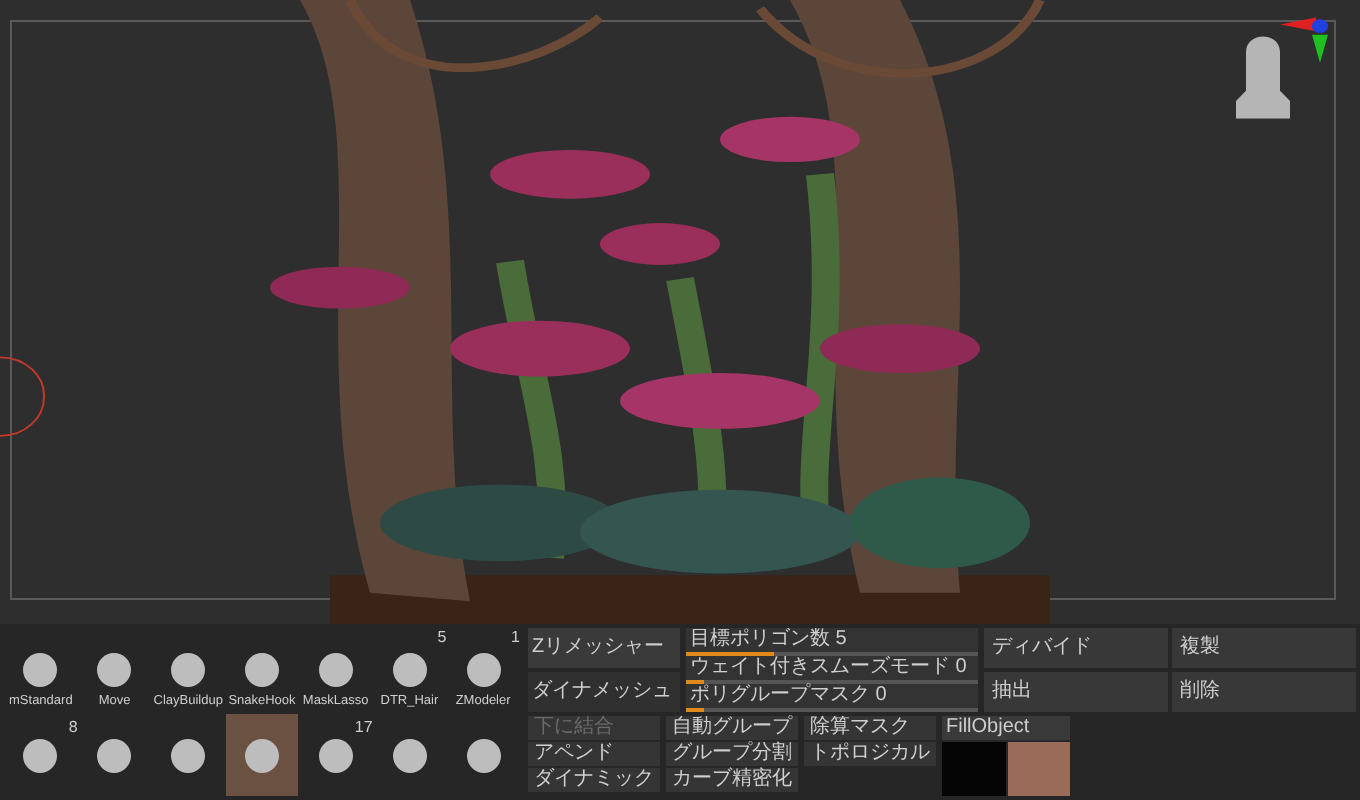 This screenshot has height=800, width=1360. I want to click on brush-count: 8, so click(73, 727).